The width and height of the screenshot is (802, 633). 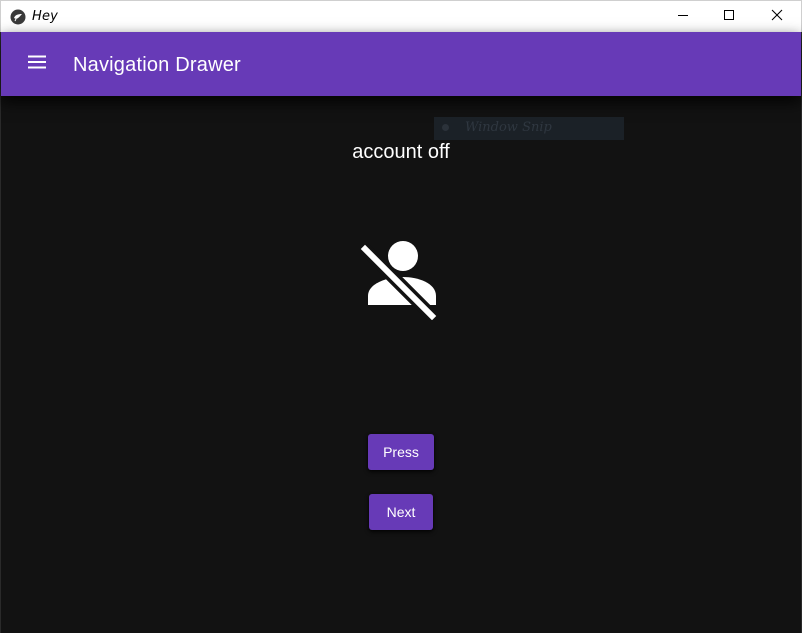 I want to click on close-button, so click(x=777, y=17).